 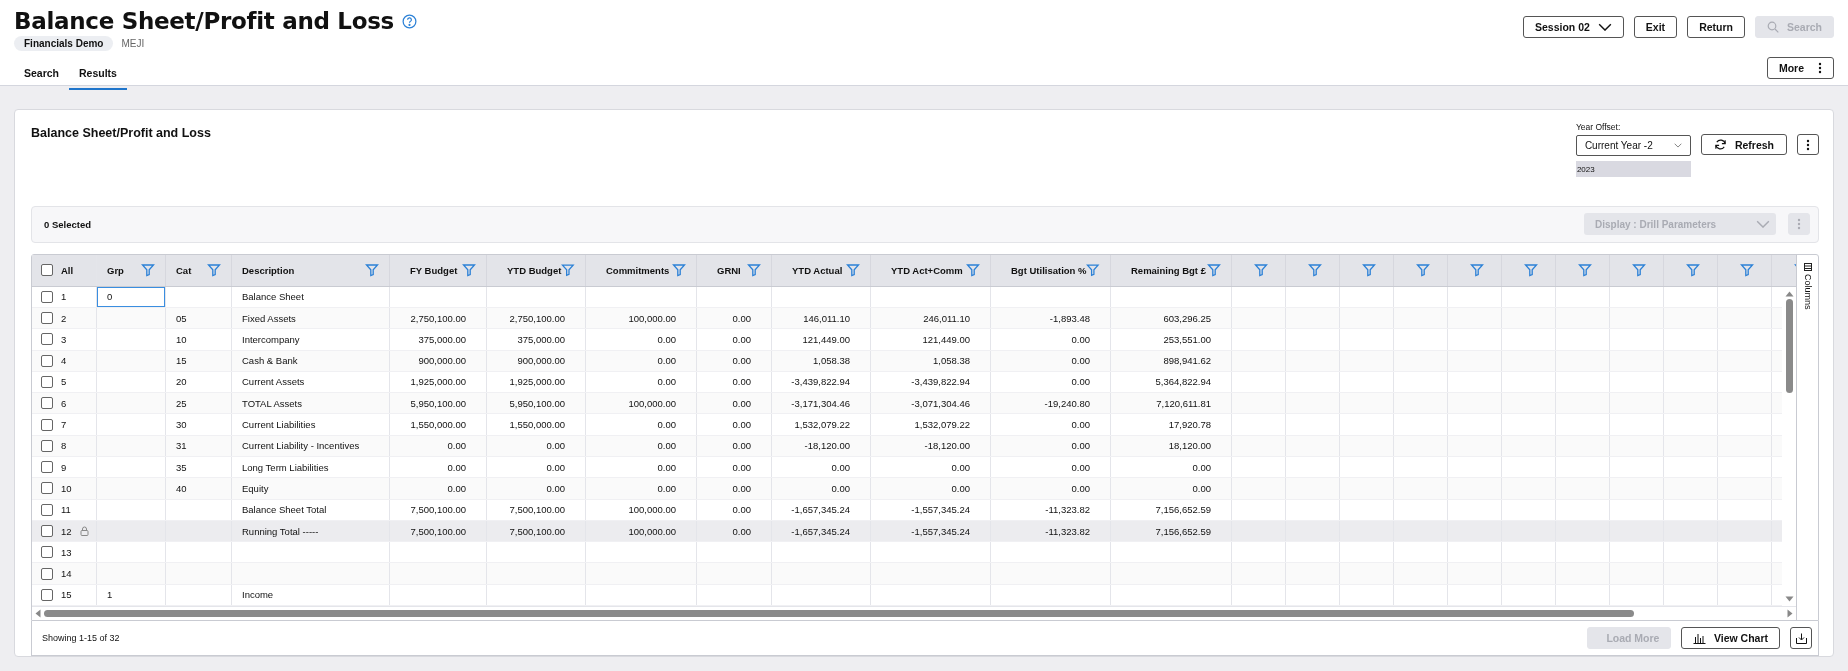 I want to click on vertical-scrollbar, so click(x=1789, y=345).